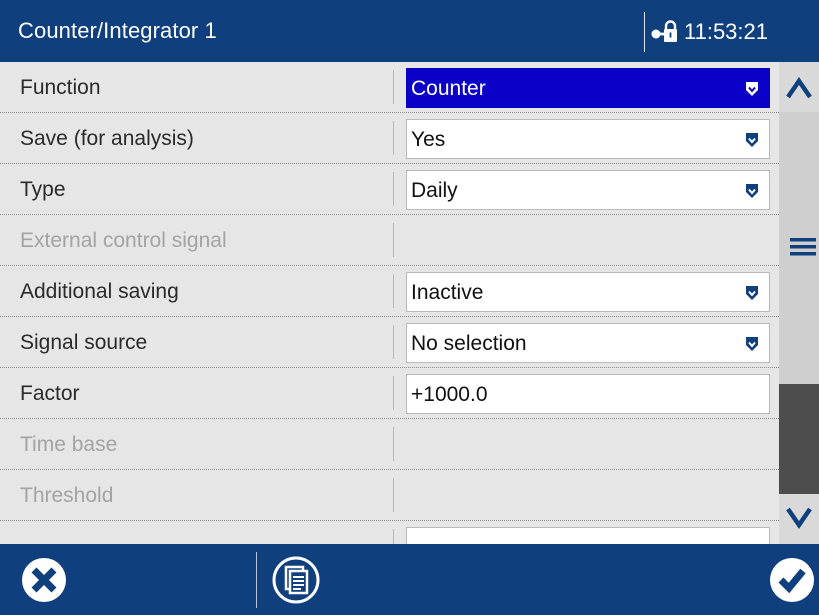 The image size is (819, 615). What do you see at coordinates (256, 580) in the screenshot?
I see `footer-divider` at bounding box center [256, 580].